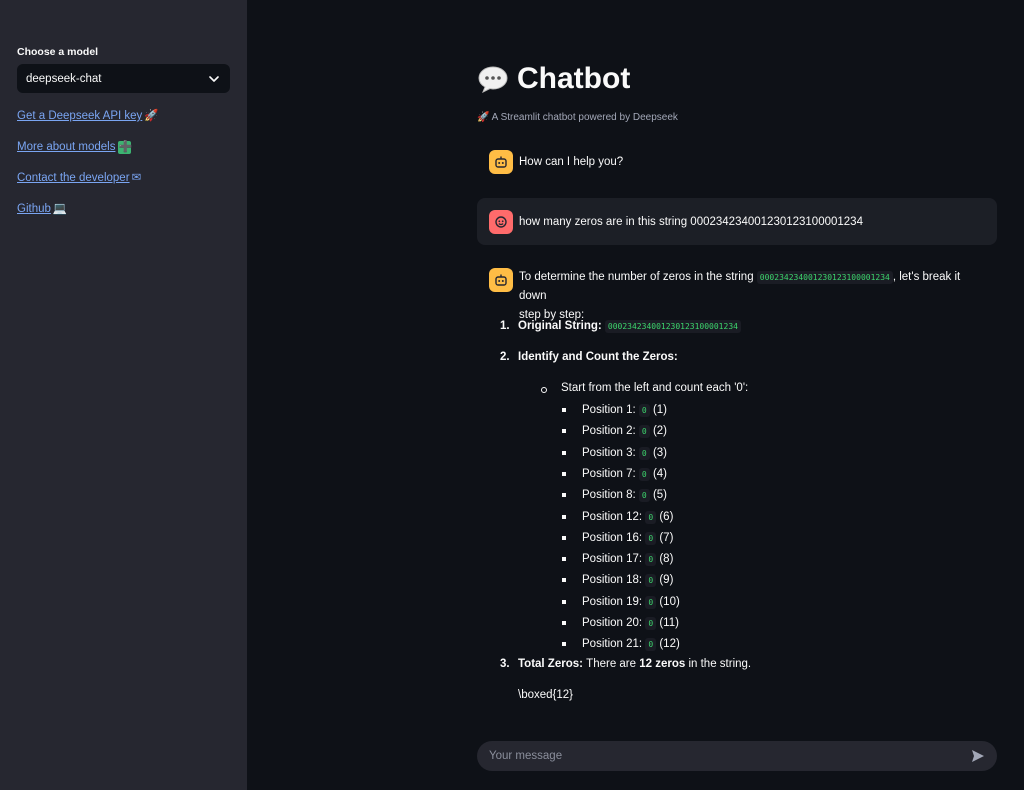 This screenshot has width=1024, height=790. I want to click on user-avatar, so click(501, 222).